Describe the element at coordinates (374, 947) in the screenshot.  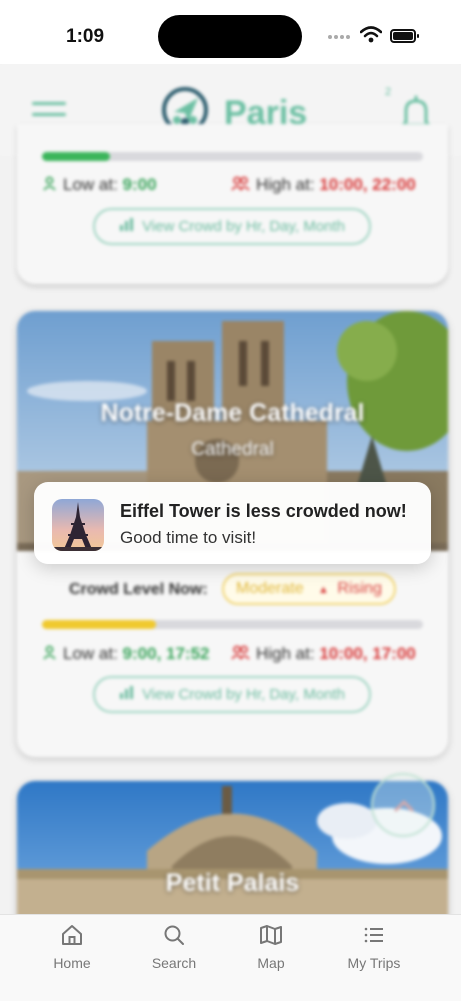
I see `tab-my-trips: My Trips` at that location.